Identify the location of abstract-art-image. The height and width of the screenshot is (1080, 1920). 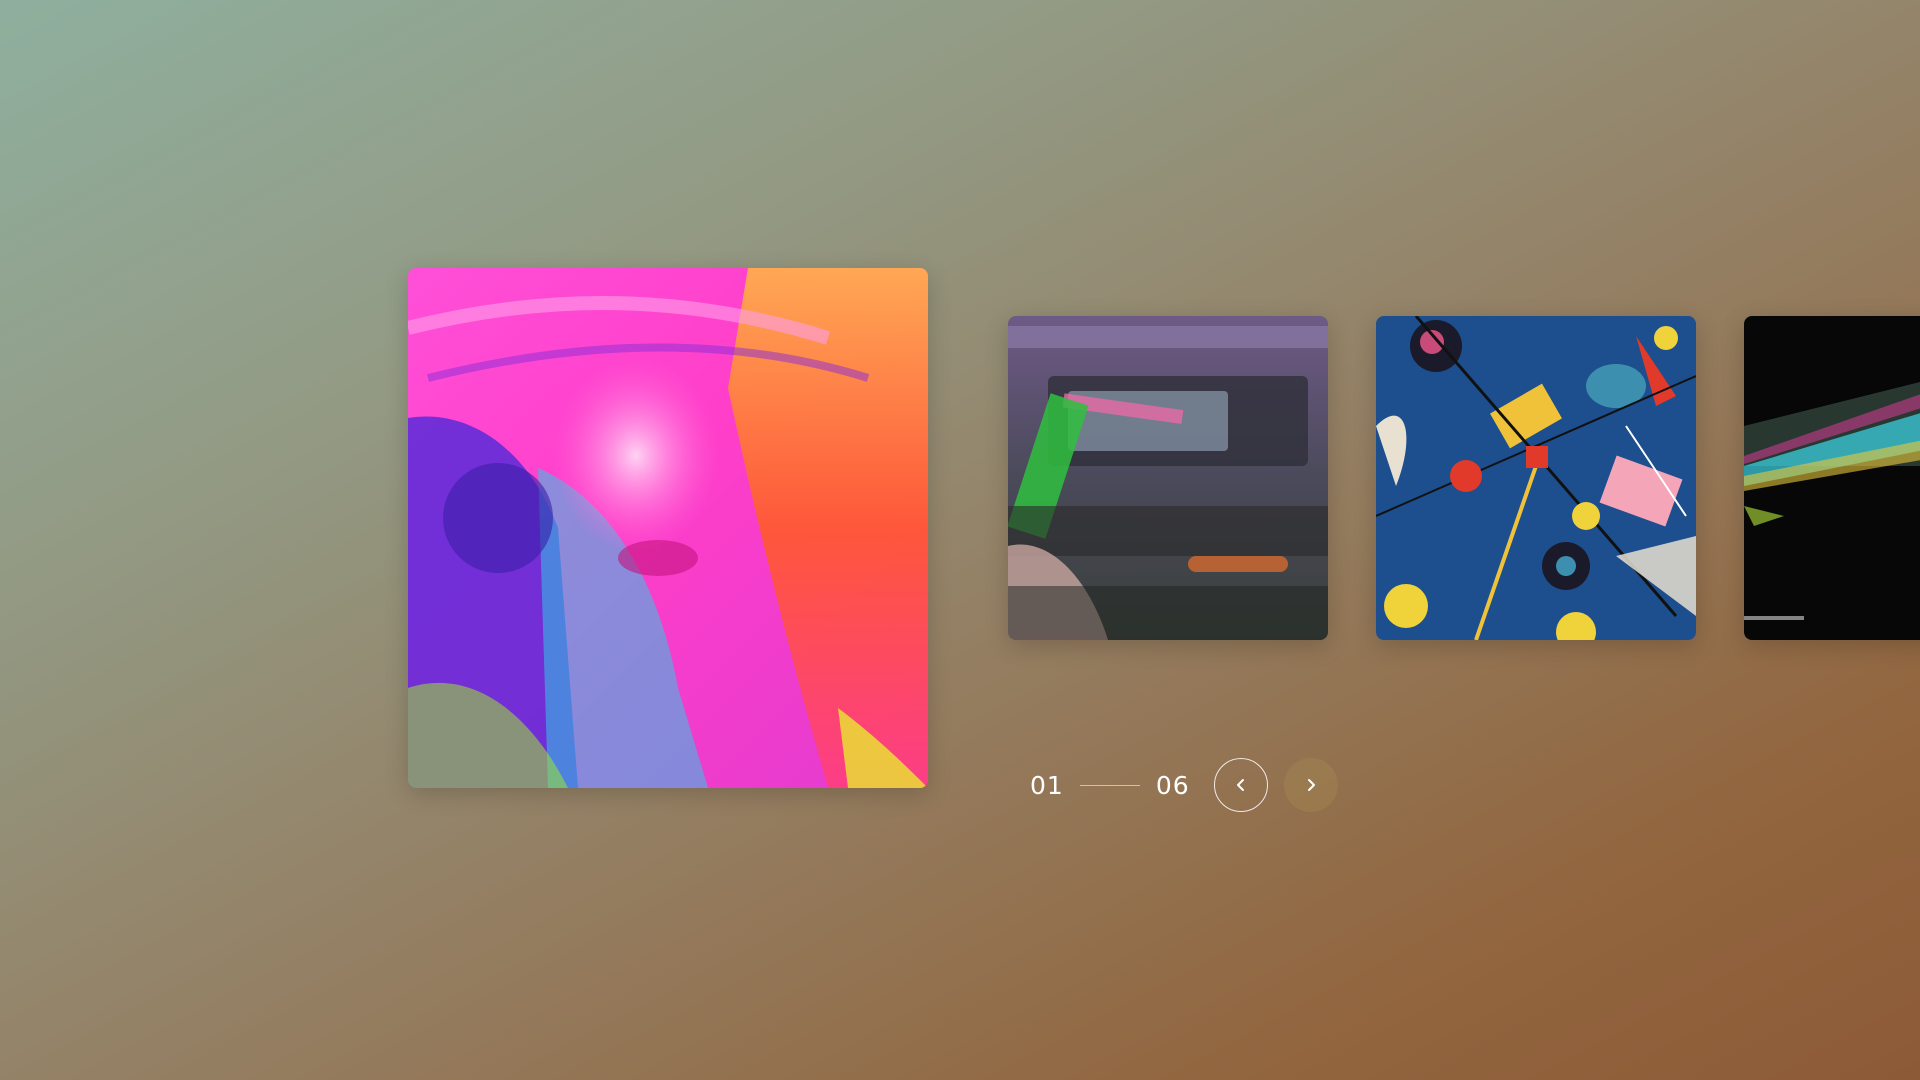
(1536, 478).